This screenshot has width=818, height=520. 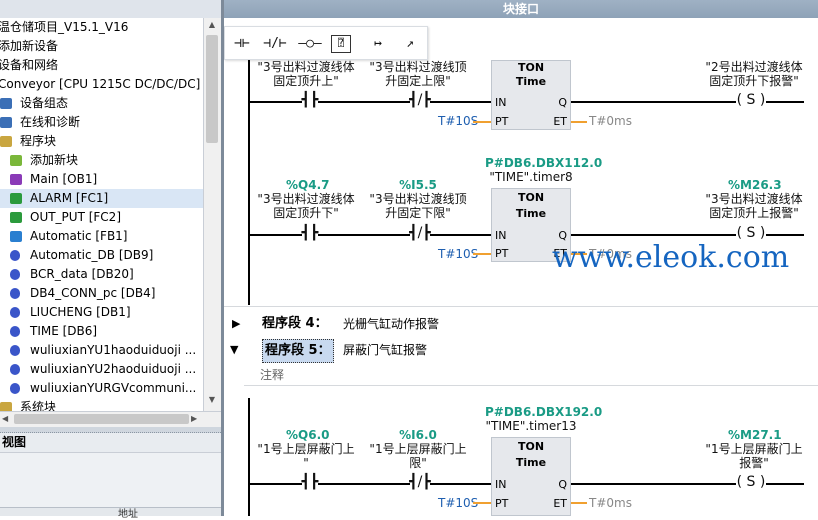 What do you see at coordinates (298, 351) in the screenshot?
I see `network-5-title: 程序段 5：` at bounding box center [298, 351].